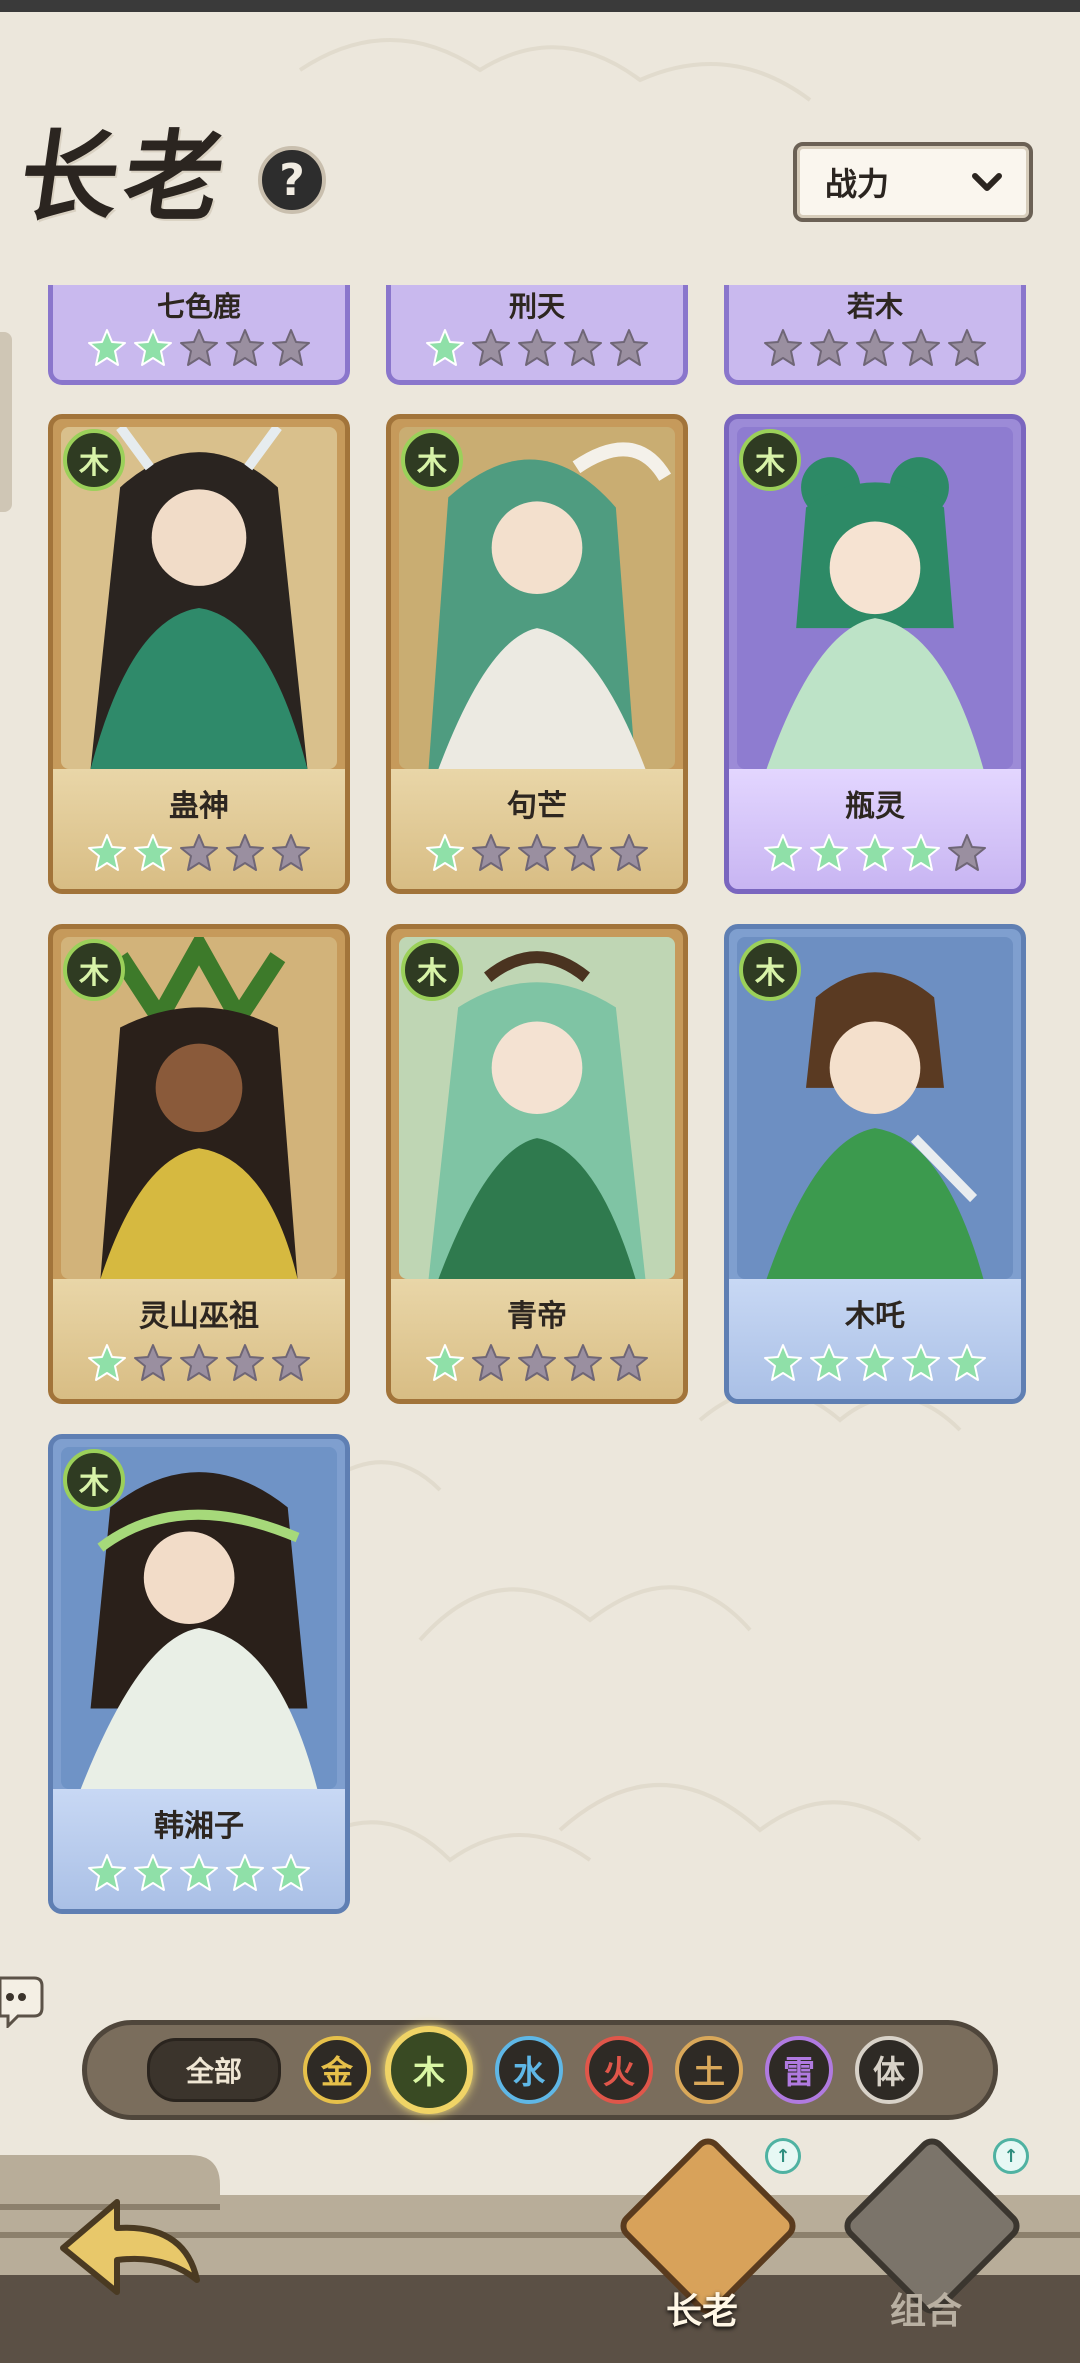  Describe the element at coordinates (708, 2236) in the screenshot. I see `nav-tab-elders: 长老` at that location.